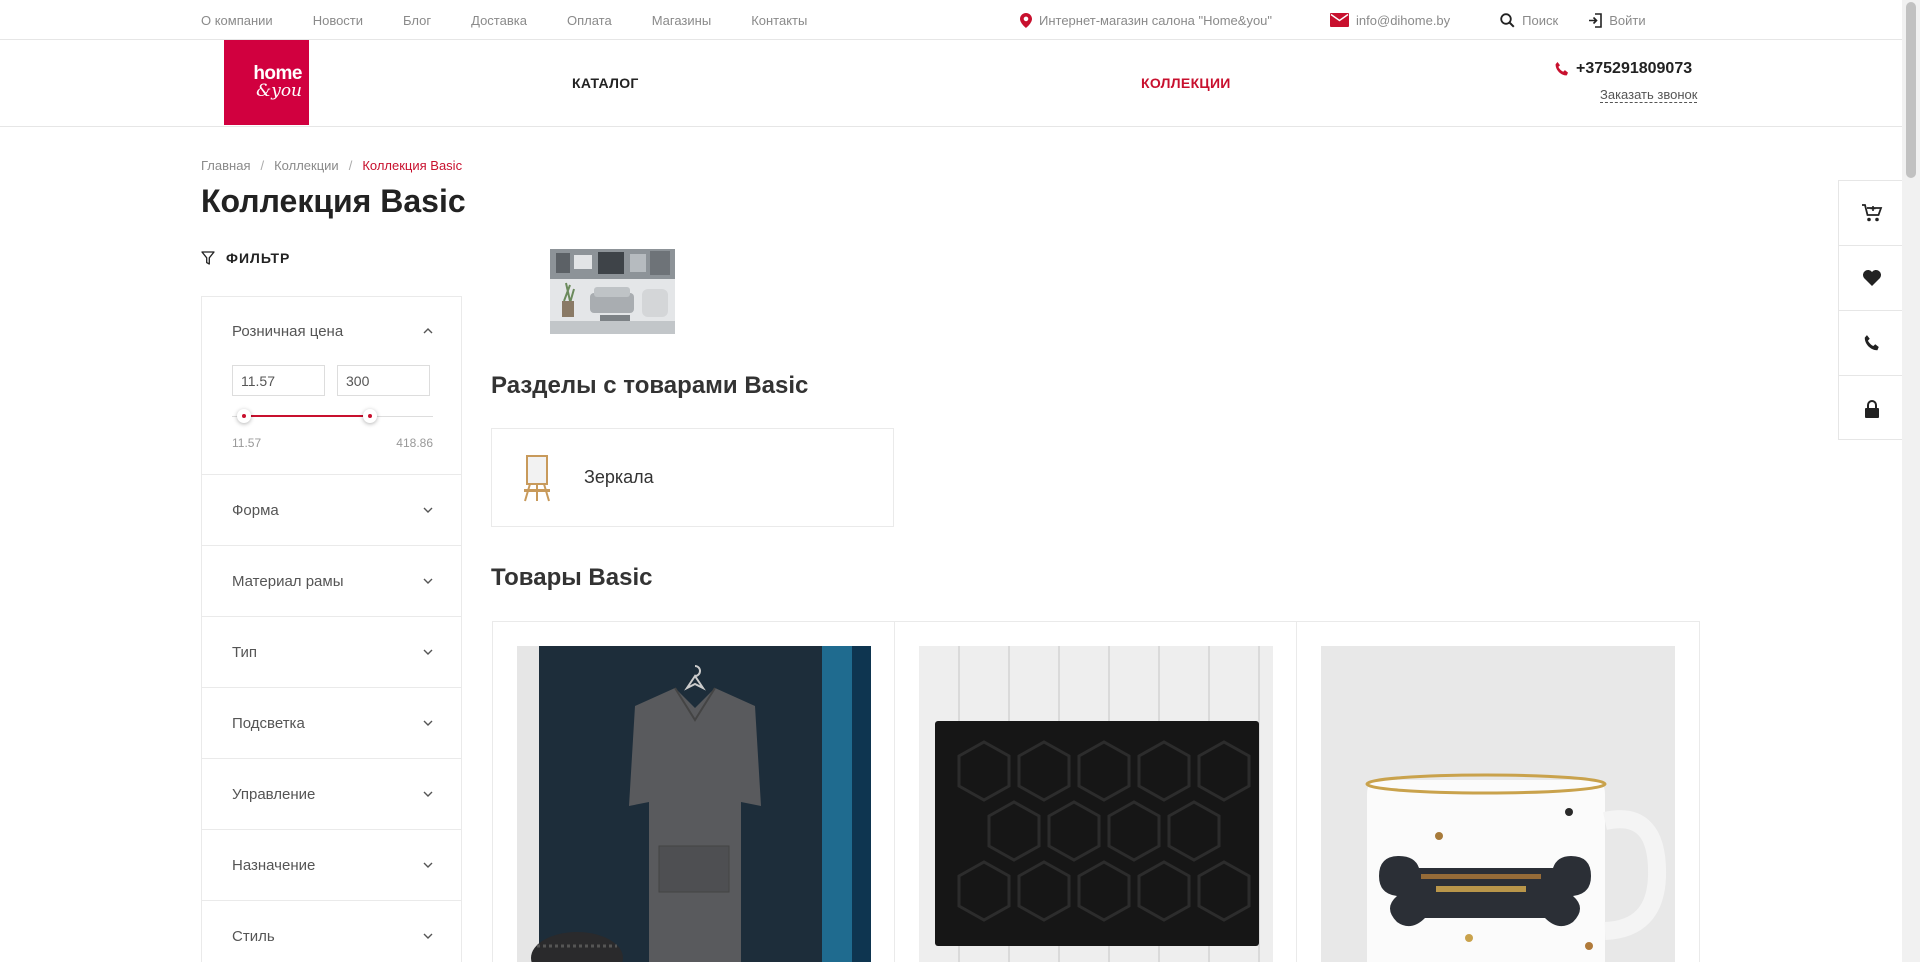  Describe the element at coordinates (331, 652) in the screenshot. I see `filter-type: Тип` at that location.